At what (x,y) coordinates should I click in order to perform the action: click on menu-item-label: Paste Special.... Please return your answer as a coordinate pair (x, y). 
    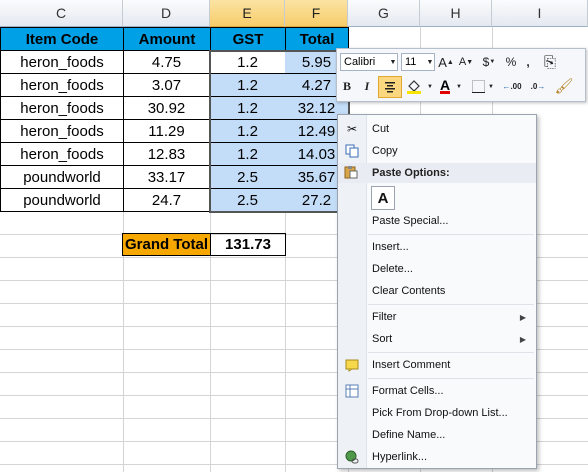
    Looking at the image, I should click on (410, 221).